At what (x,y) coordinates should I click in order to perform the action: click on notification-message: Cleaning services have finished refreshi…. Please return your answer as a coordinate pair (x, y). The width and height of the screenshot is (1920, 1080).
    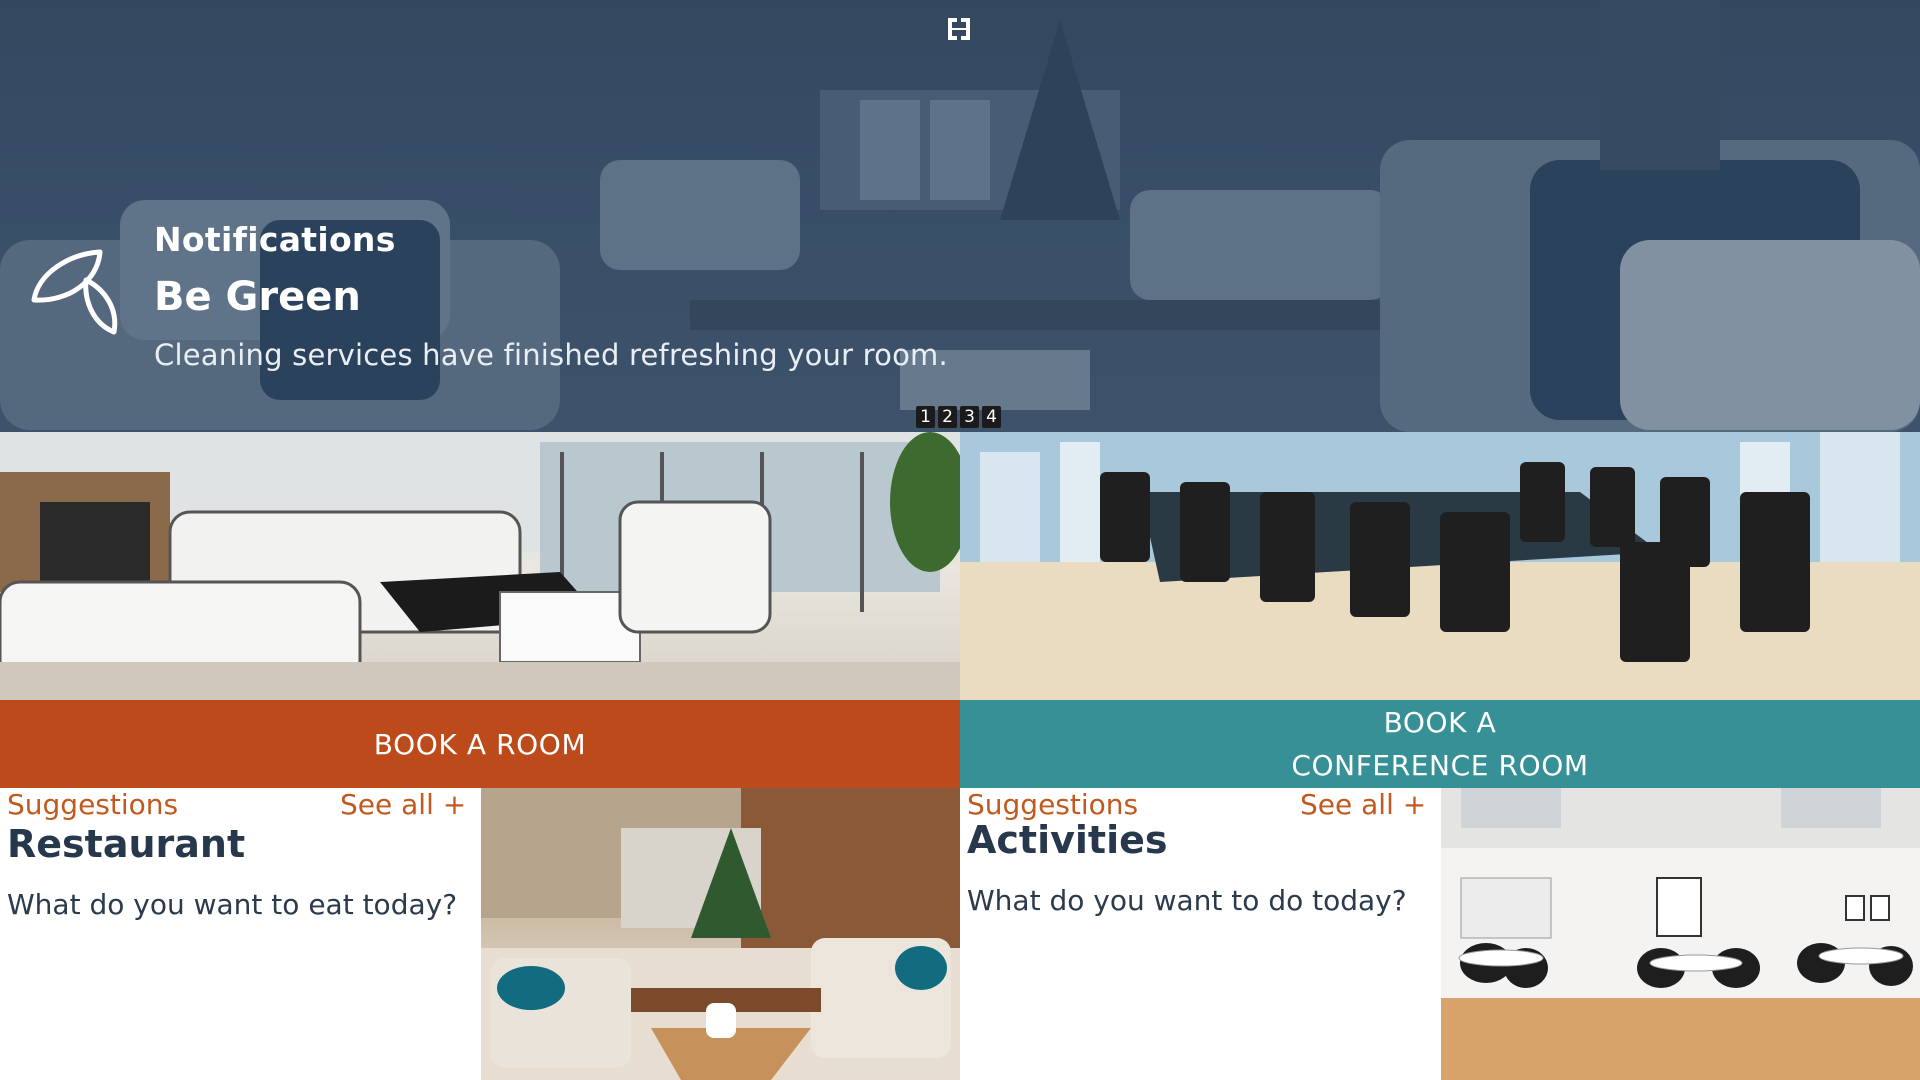
    Looking at the image, I should click on (551, 355).